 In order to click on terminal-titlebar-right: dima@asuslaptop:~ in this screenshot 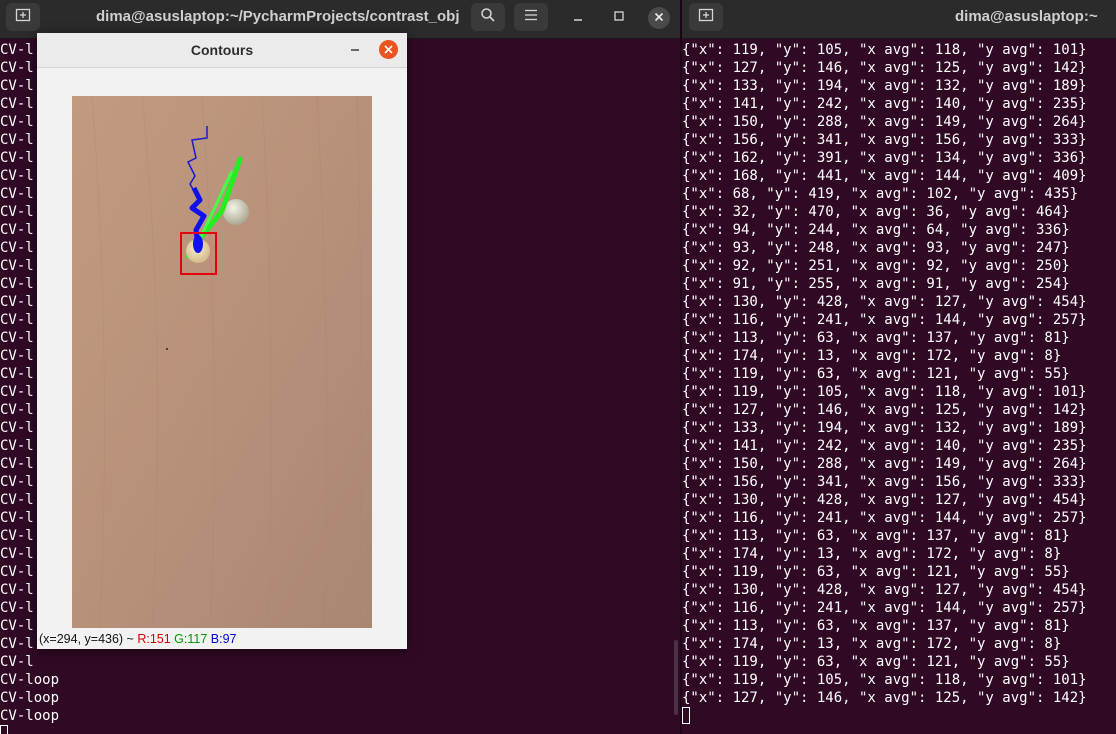, I will do `click(899, 19)`.